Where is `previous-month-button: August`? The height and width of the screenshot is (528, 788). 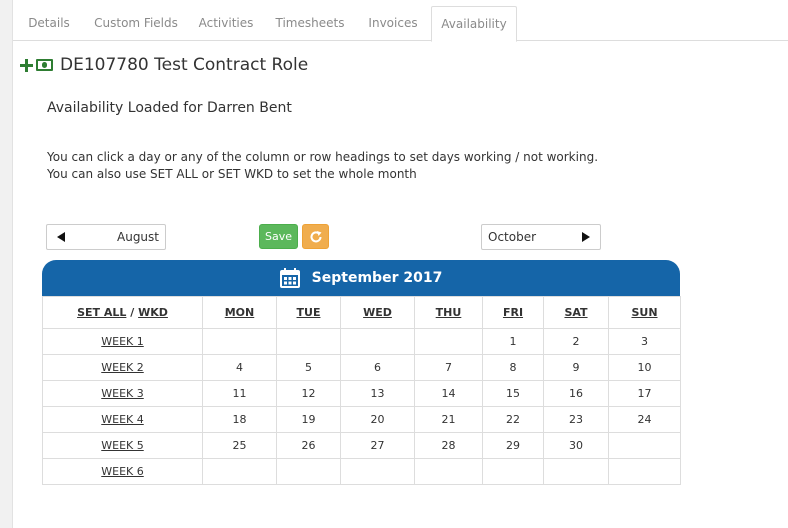
previous-month-button: August is located at coordinates (106, 237).